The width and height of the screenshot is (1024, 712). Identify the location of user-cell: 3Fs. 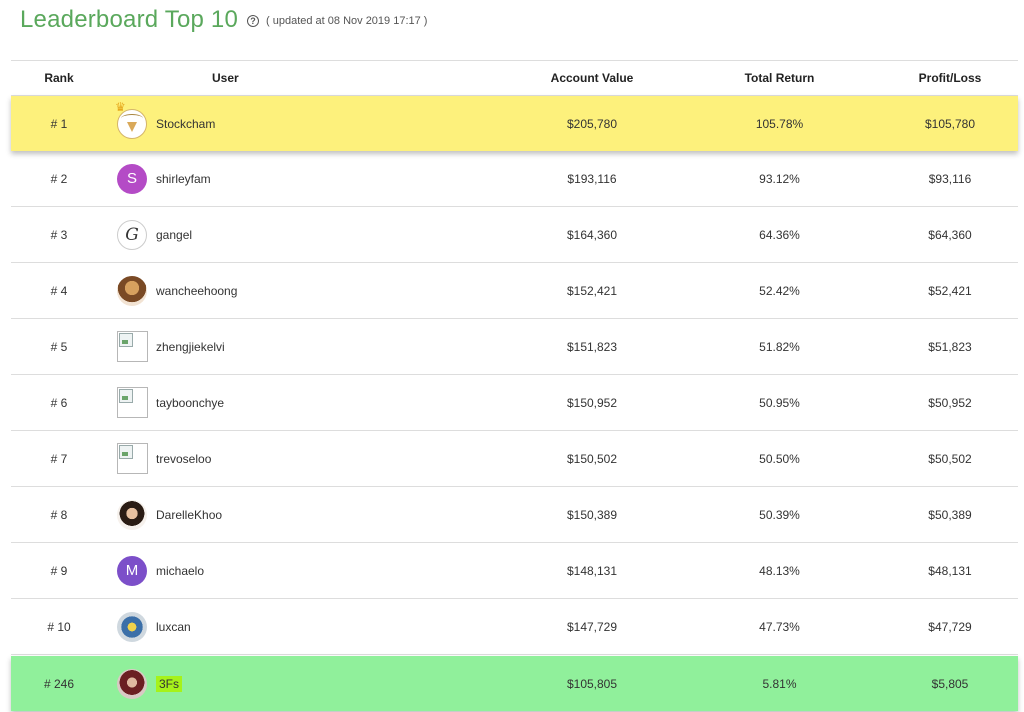
(307, 683).